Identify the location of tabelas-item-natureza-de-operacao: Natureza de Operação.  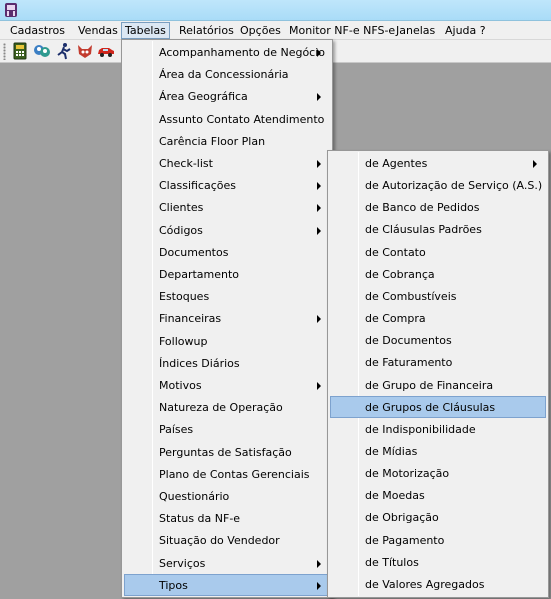
(227, 407).